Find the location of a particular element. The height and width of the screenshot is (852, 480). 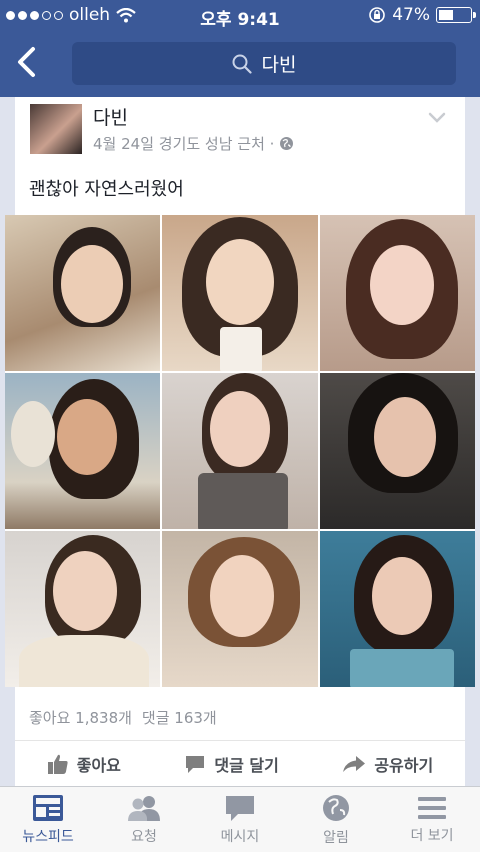

battery-icon is located at coordinates (456, 15).